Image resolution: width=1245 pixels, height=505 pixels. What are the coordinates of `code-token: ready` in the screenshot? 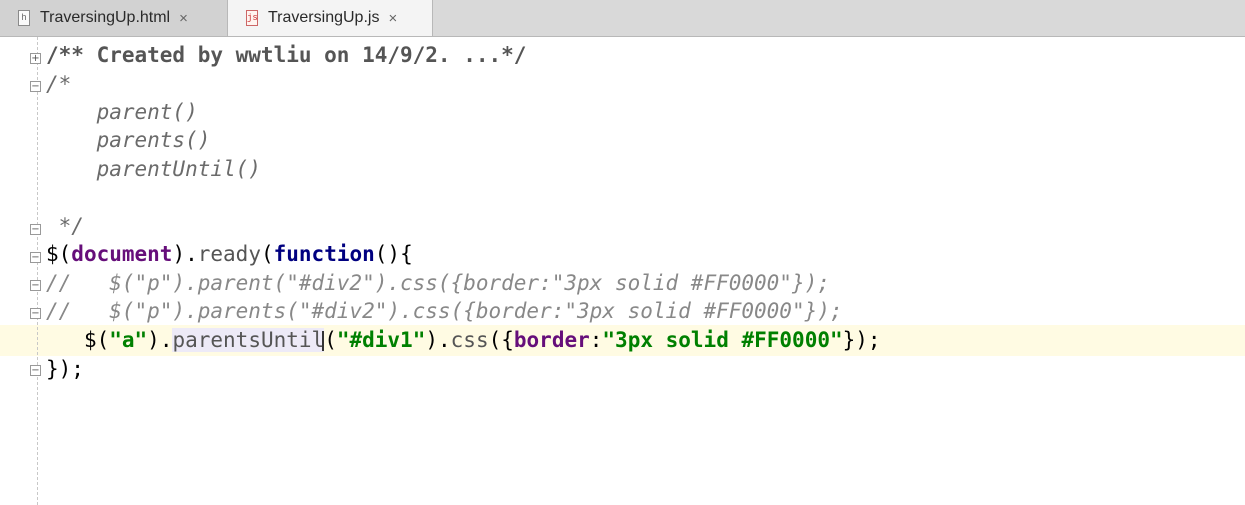 It's located at (229, 254).